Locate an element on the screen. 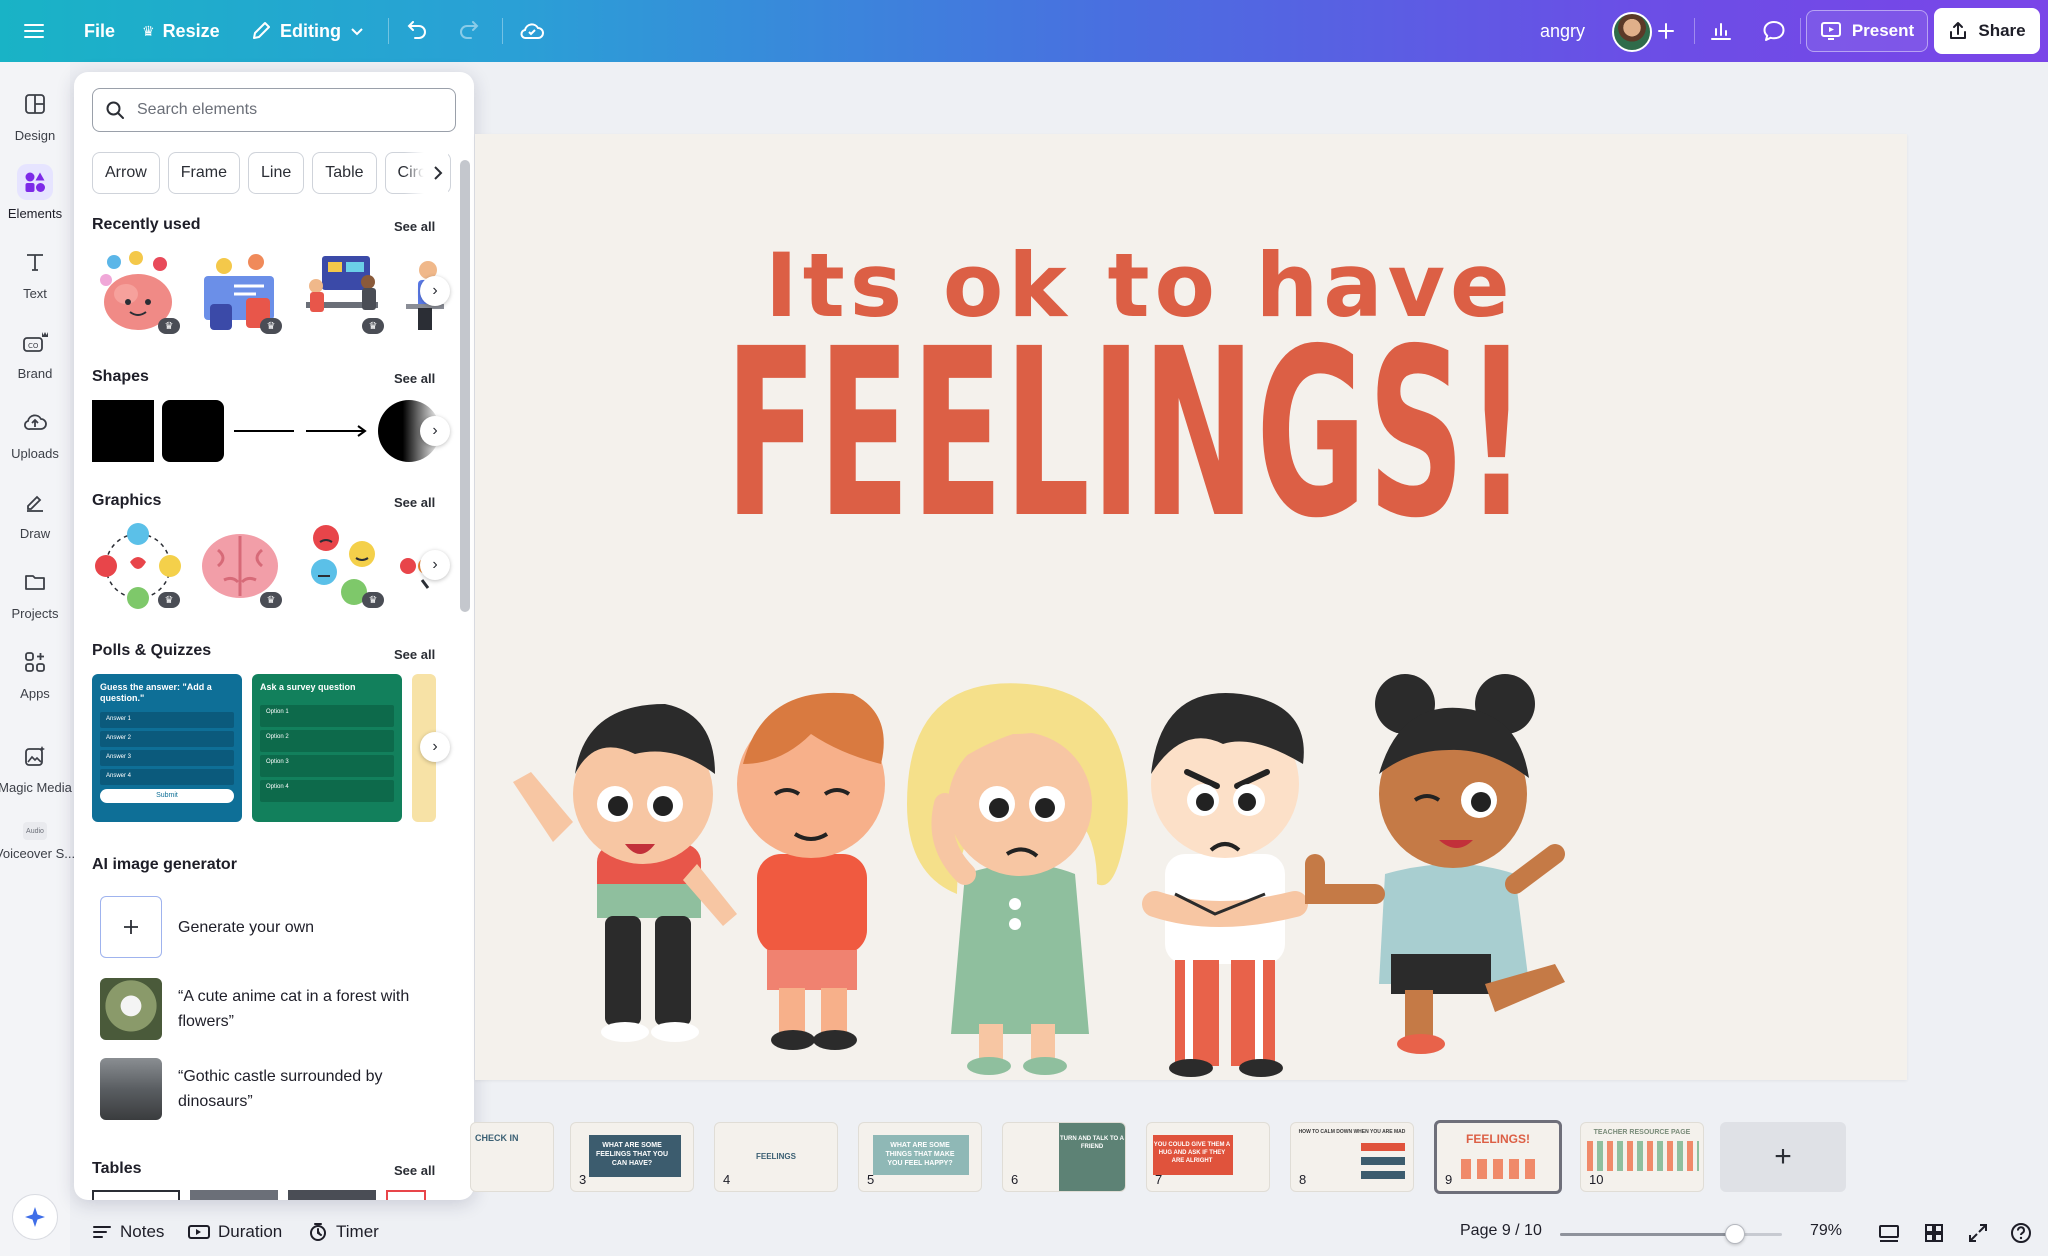 Image resolution: width=2048 pixels, height=1256 pixels. shape-arrow-line is located at coordinates (337, 431).